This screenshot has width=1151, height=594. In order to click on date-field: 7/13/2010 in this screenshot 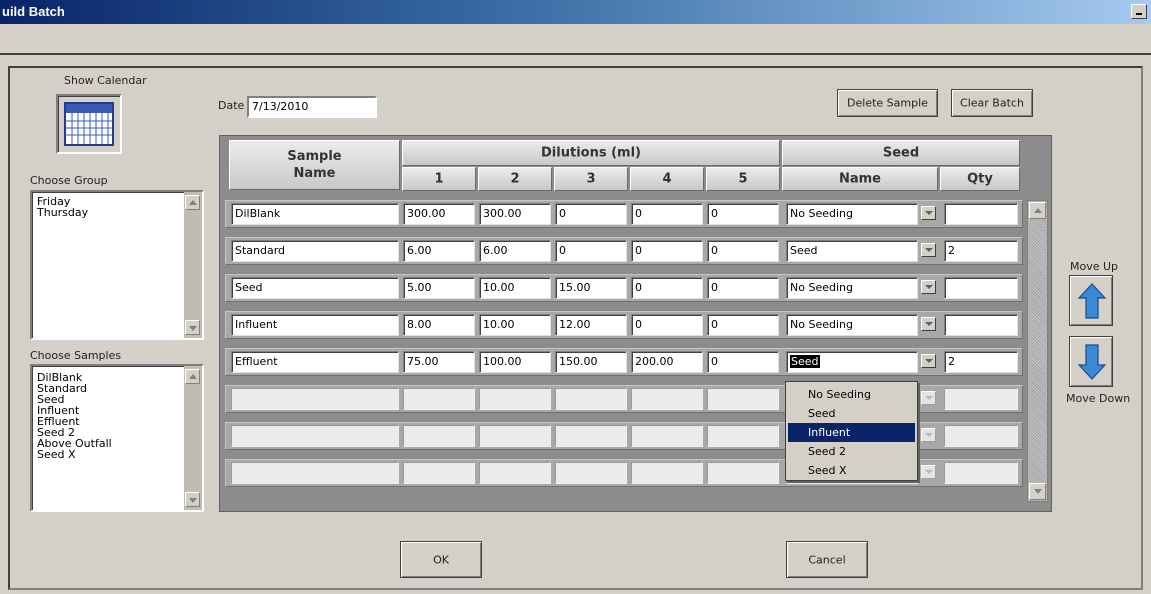, I will do `click(312, 107)`.